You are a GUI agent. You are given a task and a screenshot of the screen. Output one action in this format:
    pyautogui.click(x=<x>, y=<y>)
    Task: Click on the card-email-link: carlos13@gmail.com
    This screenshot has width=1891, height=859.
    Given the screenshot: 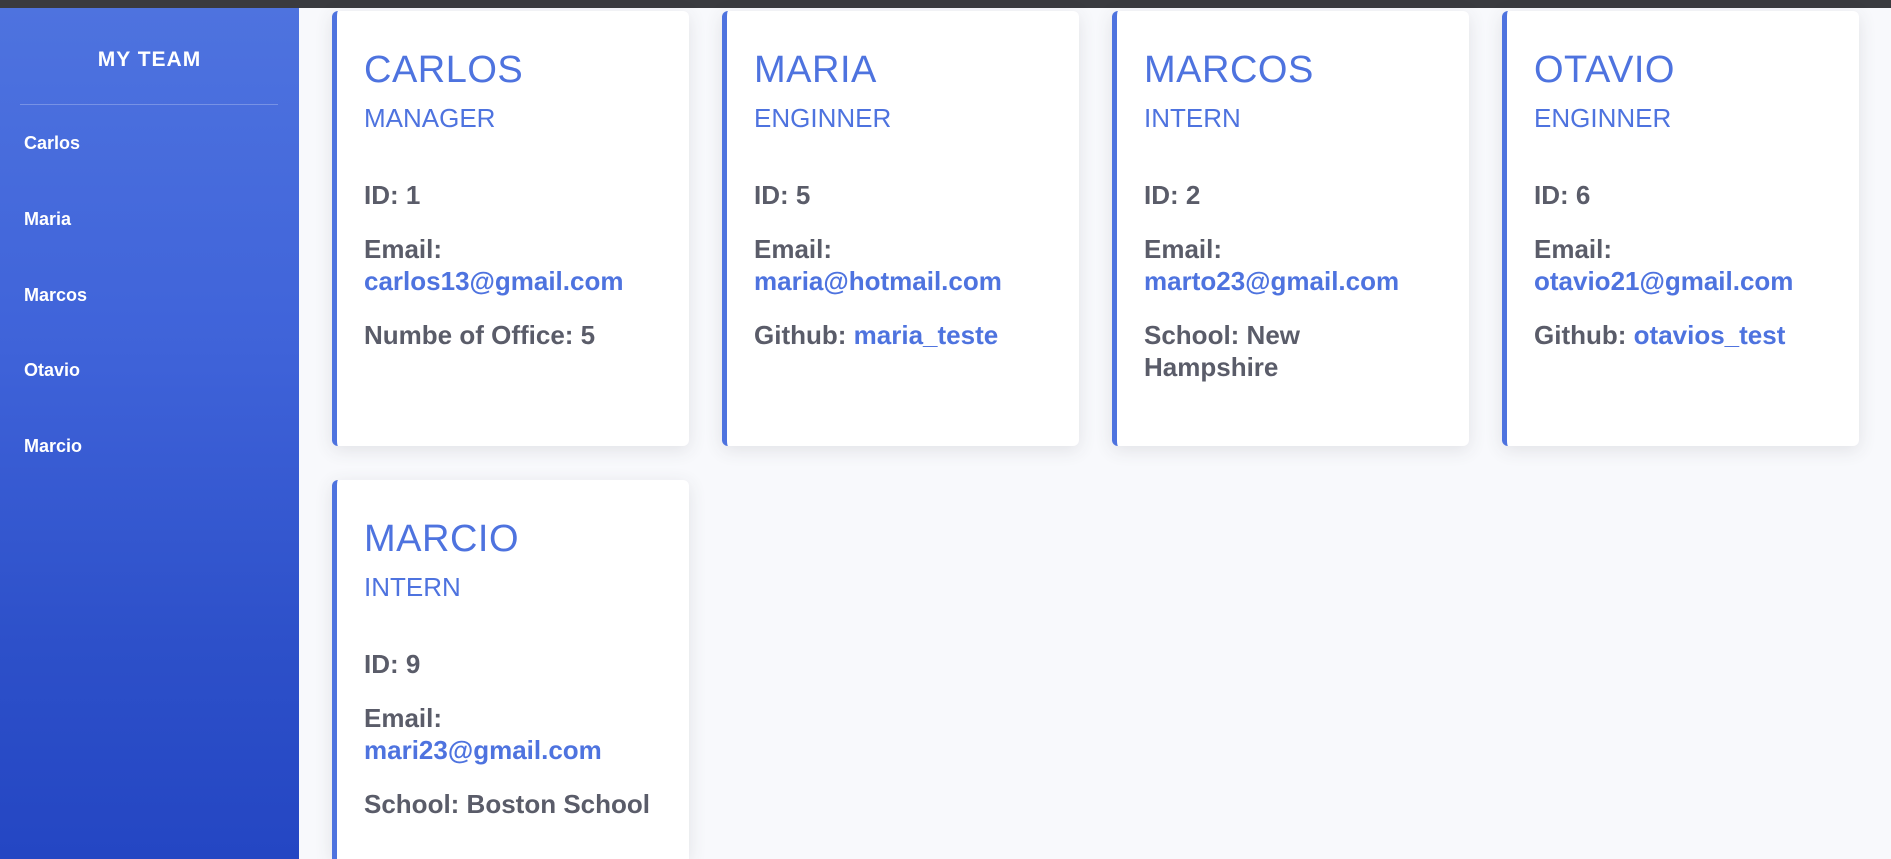 What is the action you would take?
    pyautogui.click(x=519, y=281)
    